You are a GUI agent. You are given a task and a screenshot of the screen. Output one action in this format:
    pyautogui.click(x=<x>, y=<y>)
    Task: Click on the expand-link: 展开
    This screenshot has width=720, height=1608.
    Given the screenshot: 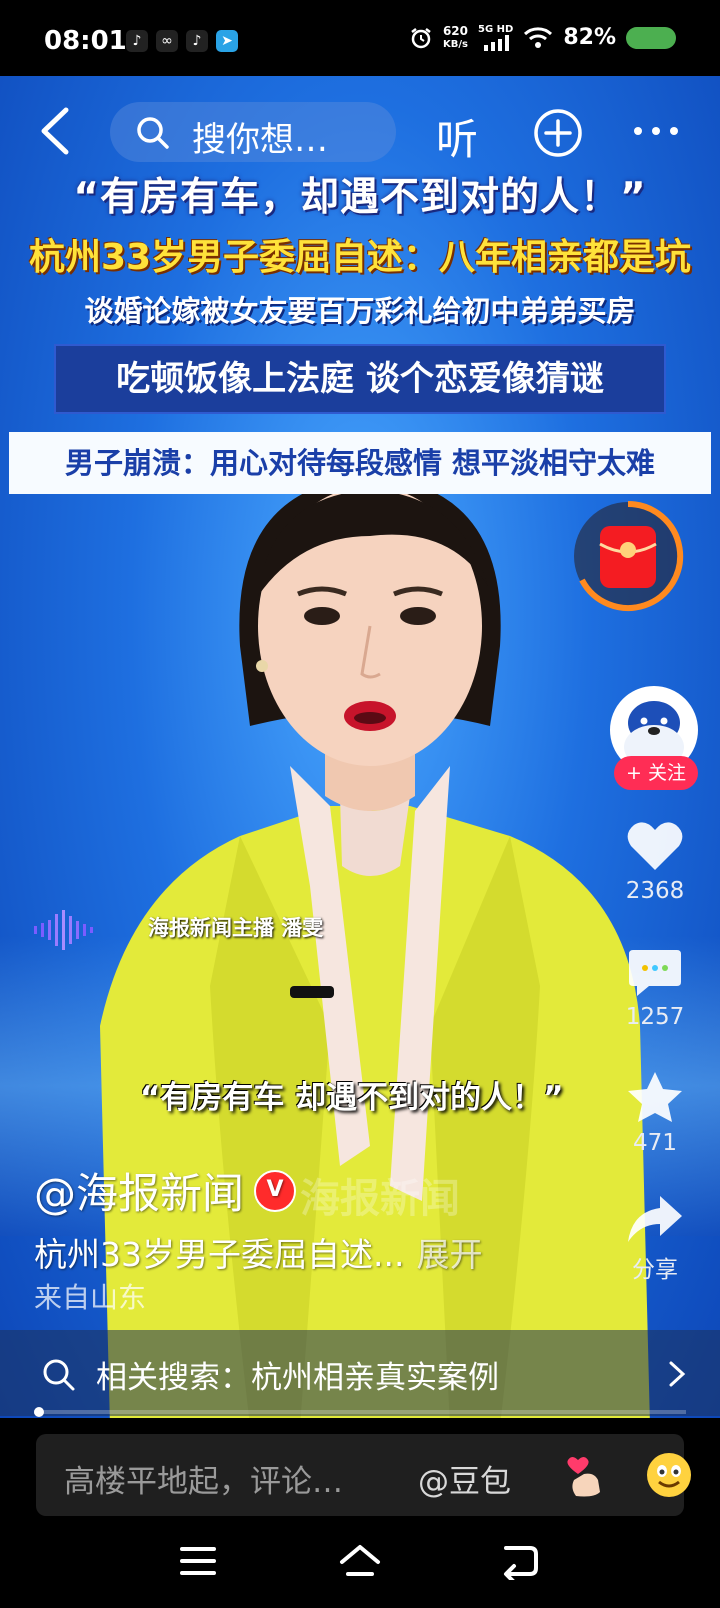 What is the action you would take?
    pyautogui.click(x=449, y=1254)
    